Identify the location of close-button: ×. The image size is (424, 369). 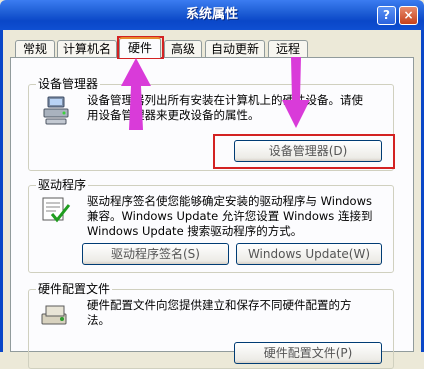
(408, 15).